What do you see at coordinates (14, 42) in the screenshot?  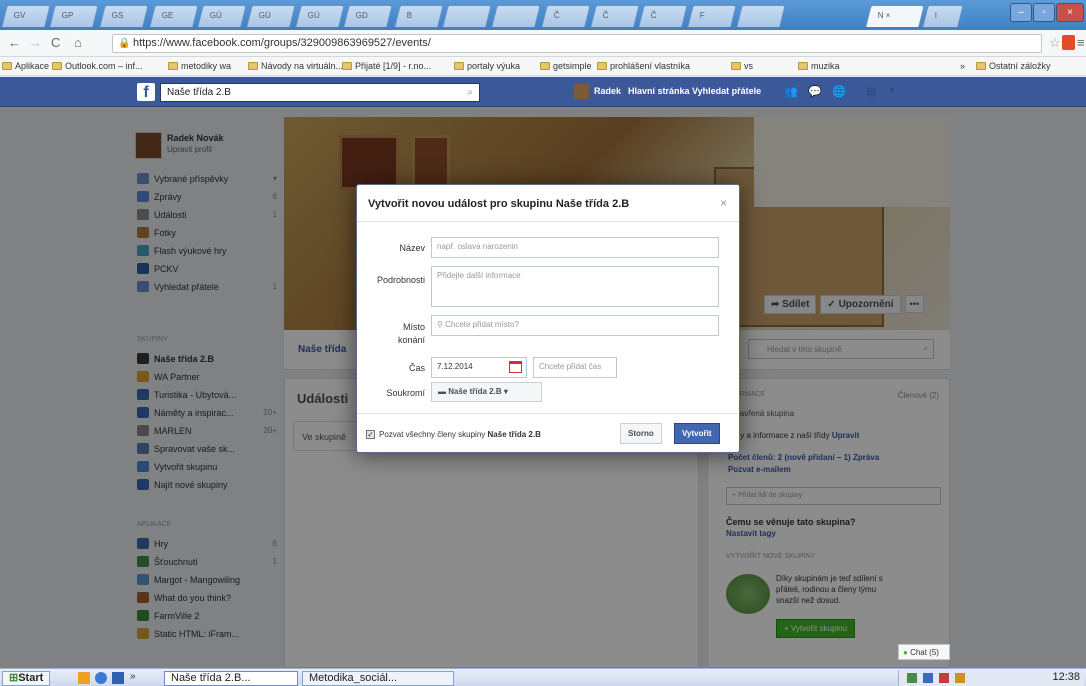 I see `back-icon: ←` at bounding box center [14, 42].